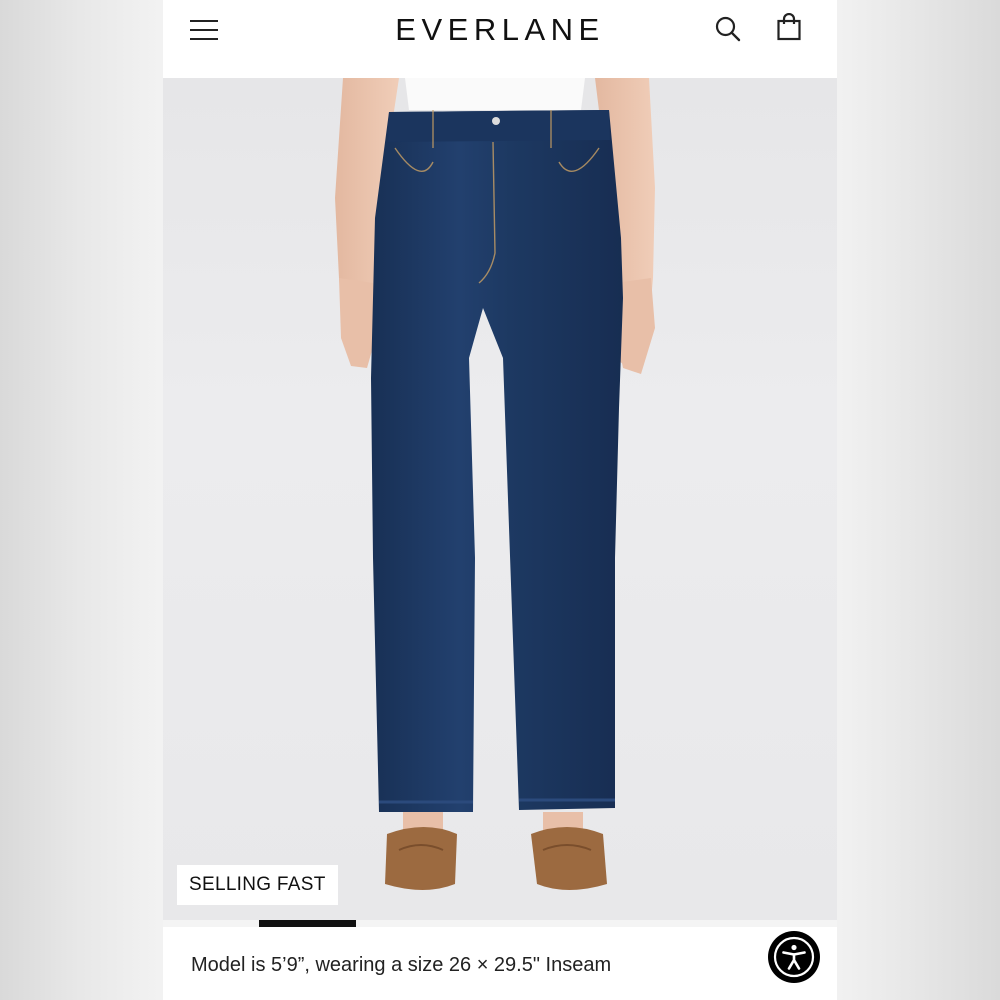 The height and width of the screenshot is (1000, 1000). Describe the element at coordinates (257, 885) in the screenshot. I see `selling-fast-badge: SELLING FAST` at that location.